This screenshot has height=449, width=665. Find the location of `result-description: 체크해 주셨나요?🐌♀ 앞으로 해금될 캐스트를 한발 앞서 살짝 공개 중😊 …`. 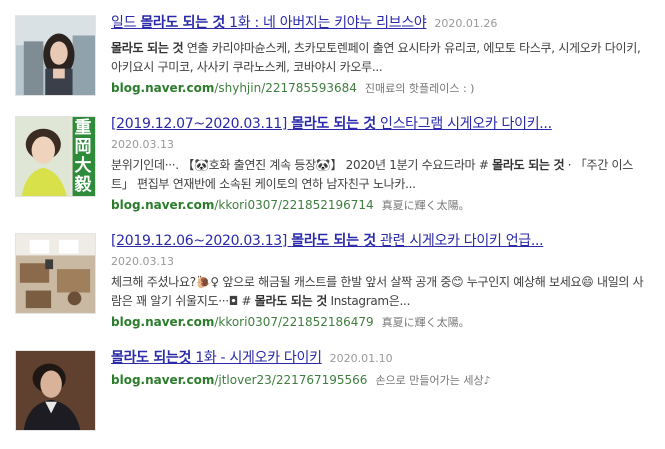

result-description: 체크해 주셨나요?🐌♀ 앞으로 해금될 캐스트를 한발 앞서 살짝 공개 중😊 … is located at coordinates (377, 291).